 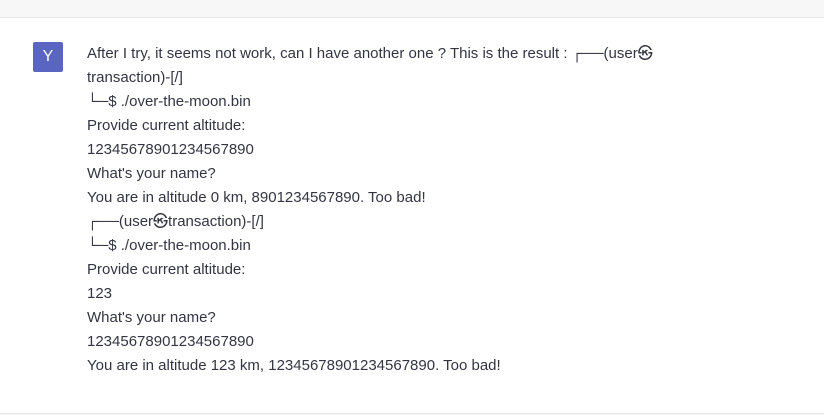 I want to click on message-line: ┌──(user㉿transaction)-[/], so click(x=175, y=221).